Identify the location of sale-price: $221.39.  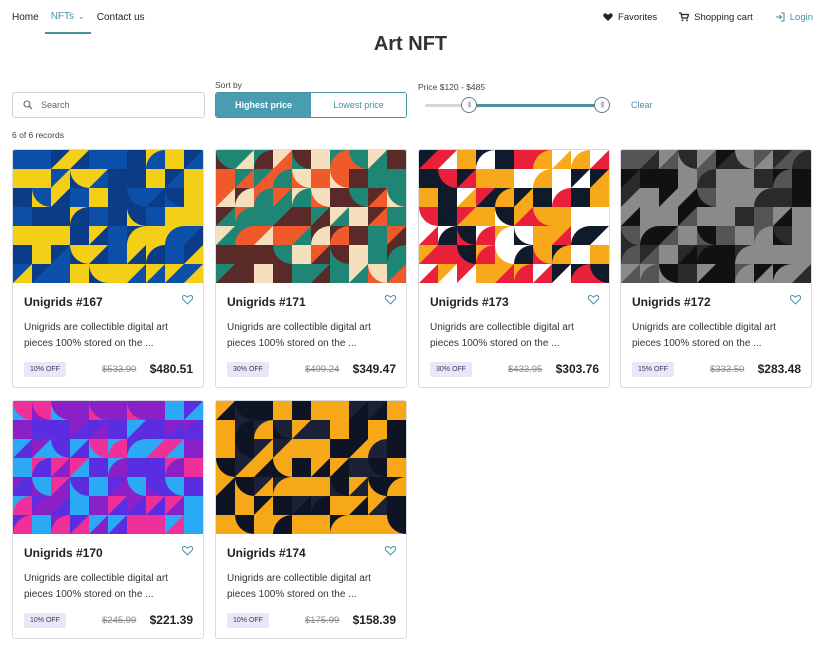
(171, 620).